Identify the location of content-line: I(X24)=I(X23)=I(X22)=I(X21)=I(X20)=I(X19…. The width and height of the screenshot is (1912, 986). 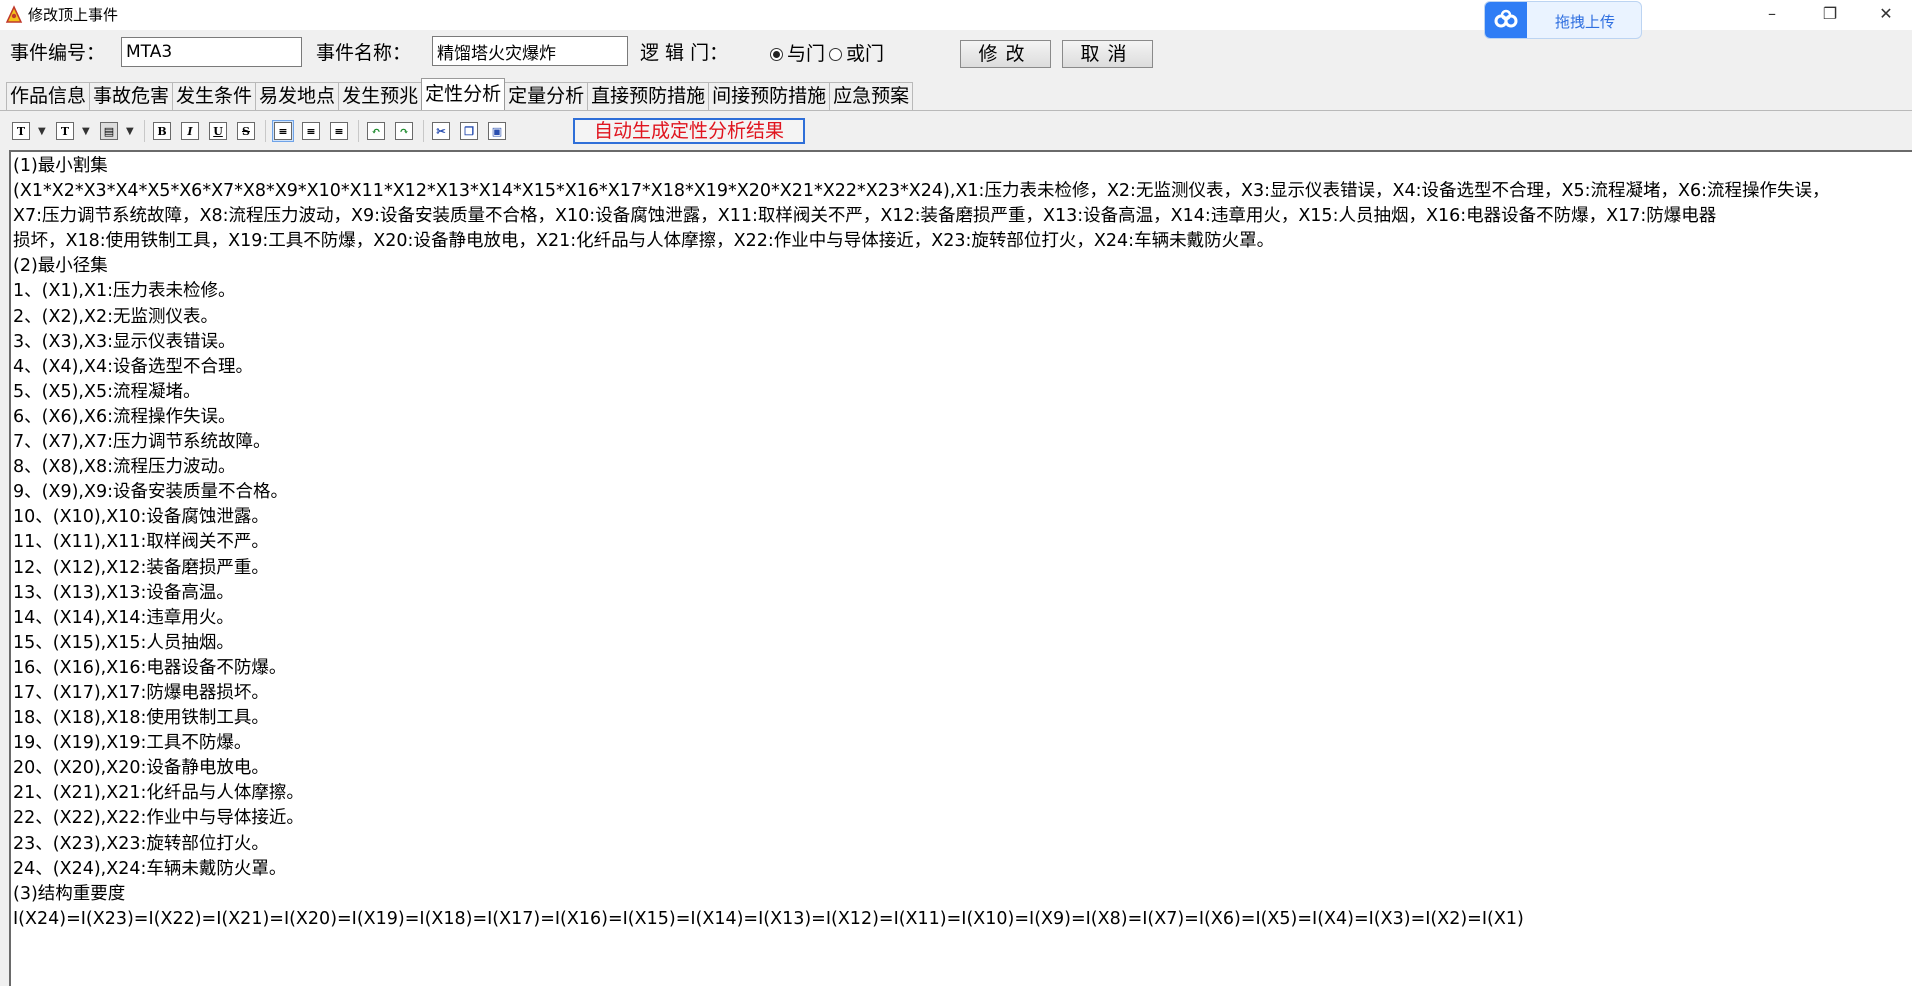
(768, 918).